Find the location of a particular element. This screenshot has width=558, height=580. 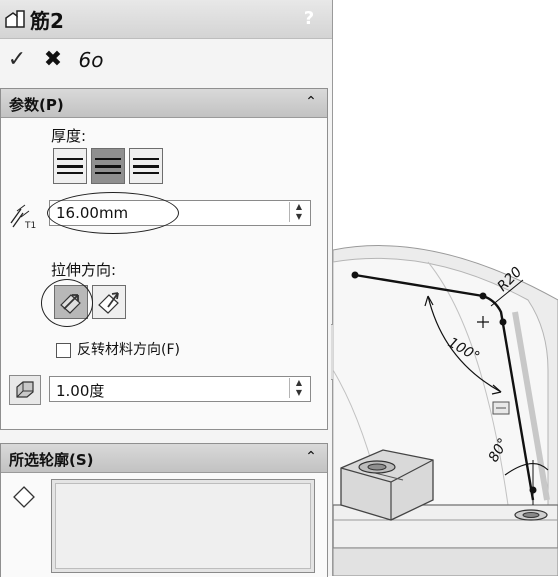

preview-button: 6o is located at coordinates (91, 60).